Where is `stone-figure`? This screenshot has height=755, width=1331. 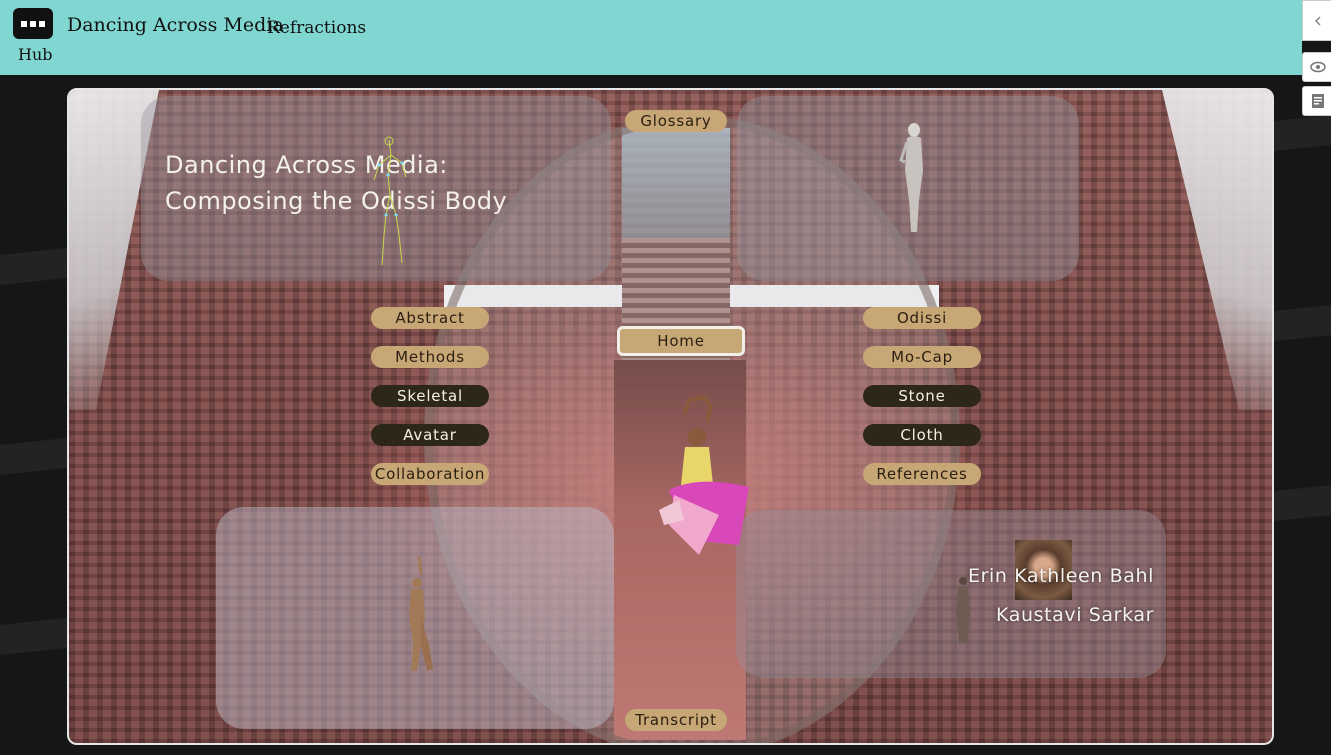 stone-figure is located at coordinates (911, 177).